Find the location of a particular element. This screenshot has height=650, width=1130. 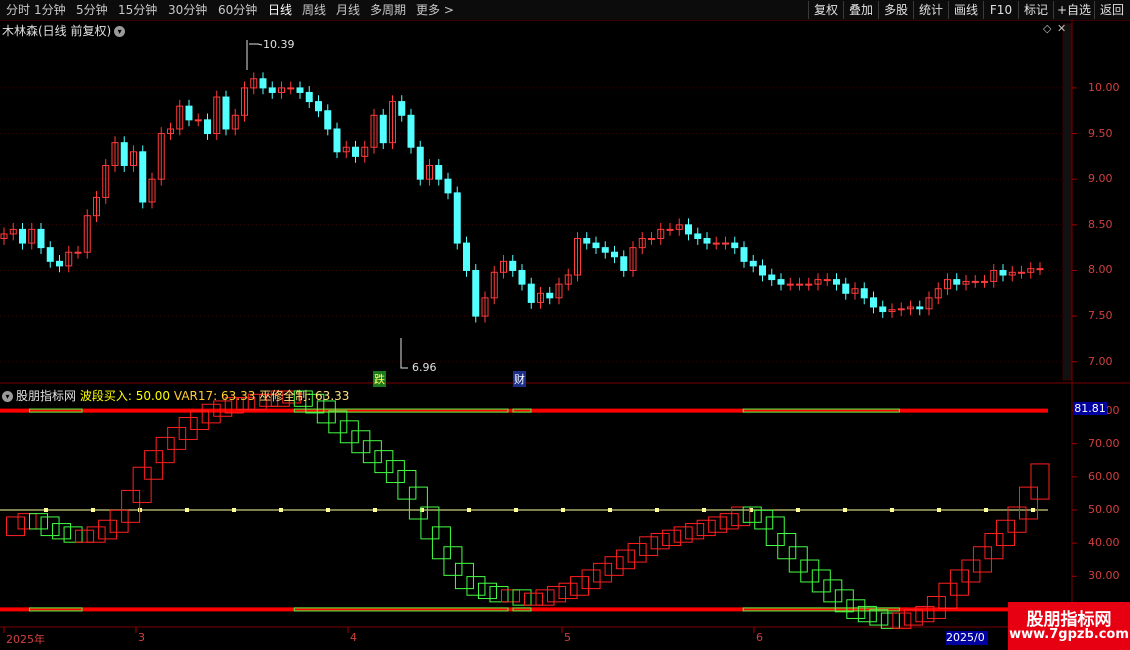

price-axis-label: 10.00 is located at coordinates (1104, 87).